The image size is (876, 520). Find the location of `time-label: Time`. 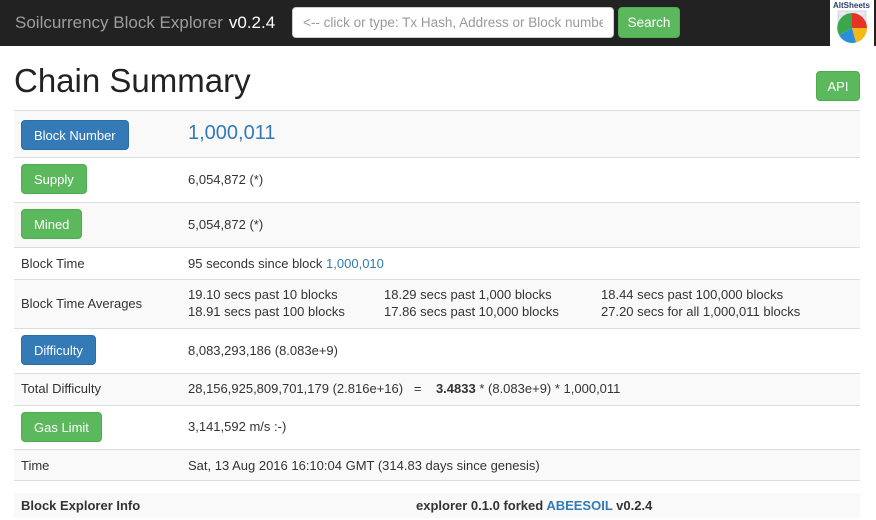

time-label: Time is located at coordinates (35, 465).